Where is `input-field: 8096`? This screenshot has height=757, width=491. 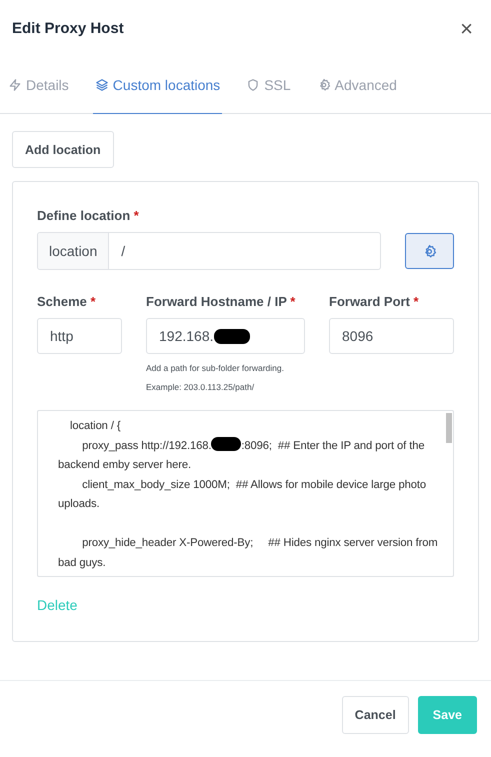
input-field: 8096 is located at coordinates (391, 336).